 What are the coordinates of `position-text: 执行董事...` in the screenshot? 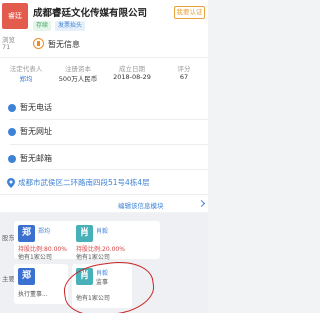 It's located at (33, 294).